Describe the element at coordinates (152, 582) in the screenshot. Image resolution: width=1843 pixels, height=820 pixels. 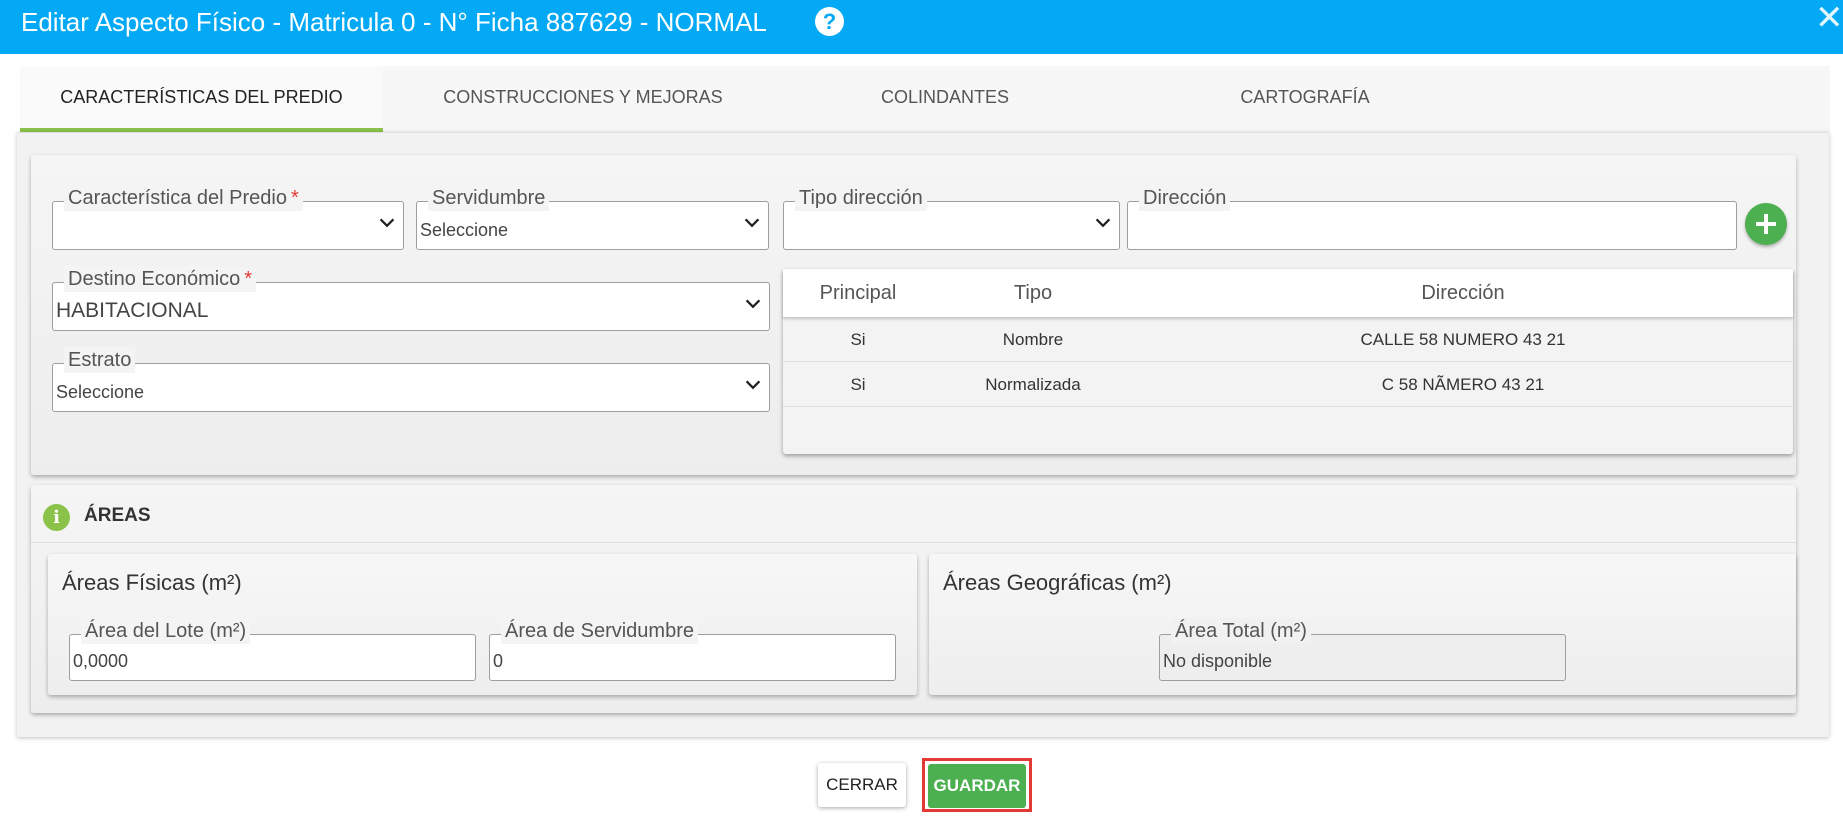
I see `areas-fisicas-title: Áreas Físicas (m²)` at that location.